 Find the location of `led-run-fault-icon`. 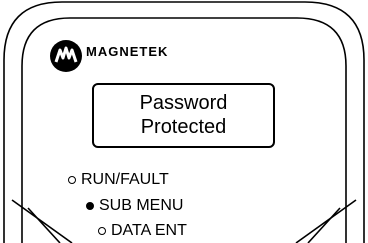

led-run-fault-icon is located at coordinates (72, 180).